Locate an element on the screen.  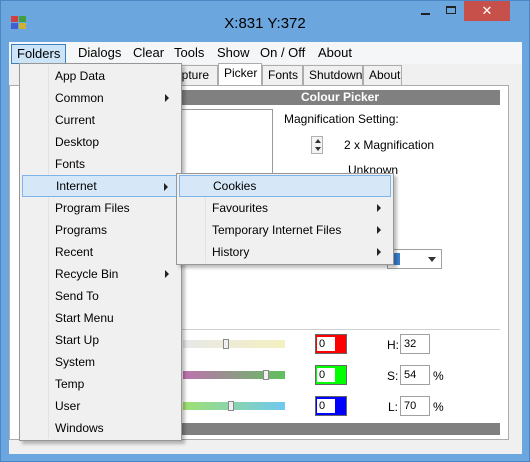
menu-item-windows: Windows is located at coordinates (100, 428).